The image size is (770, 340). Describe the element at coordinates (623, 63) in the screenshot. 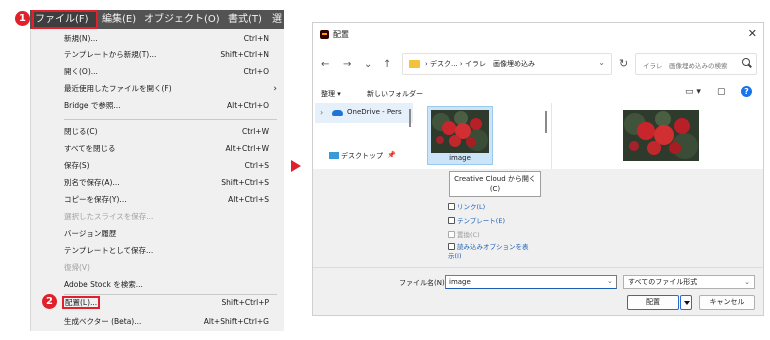

I see `refresh-icon: ↻` at that location.